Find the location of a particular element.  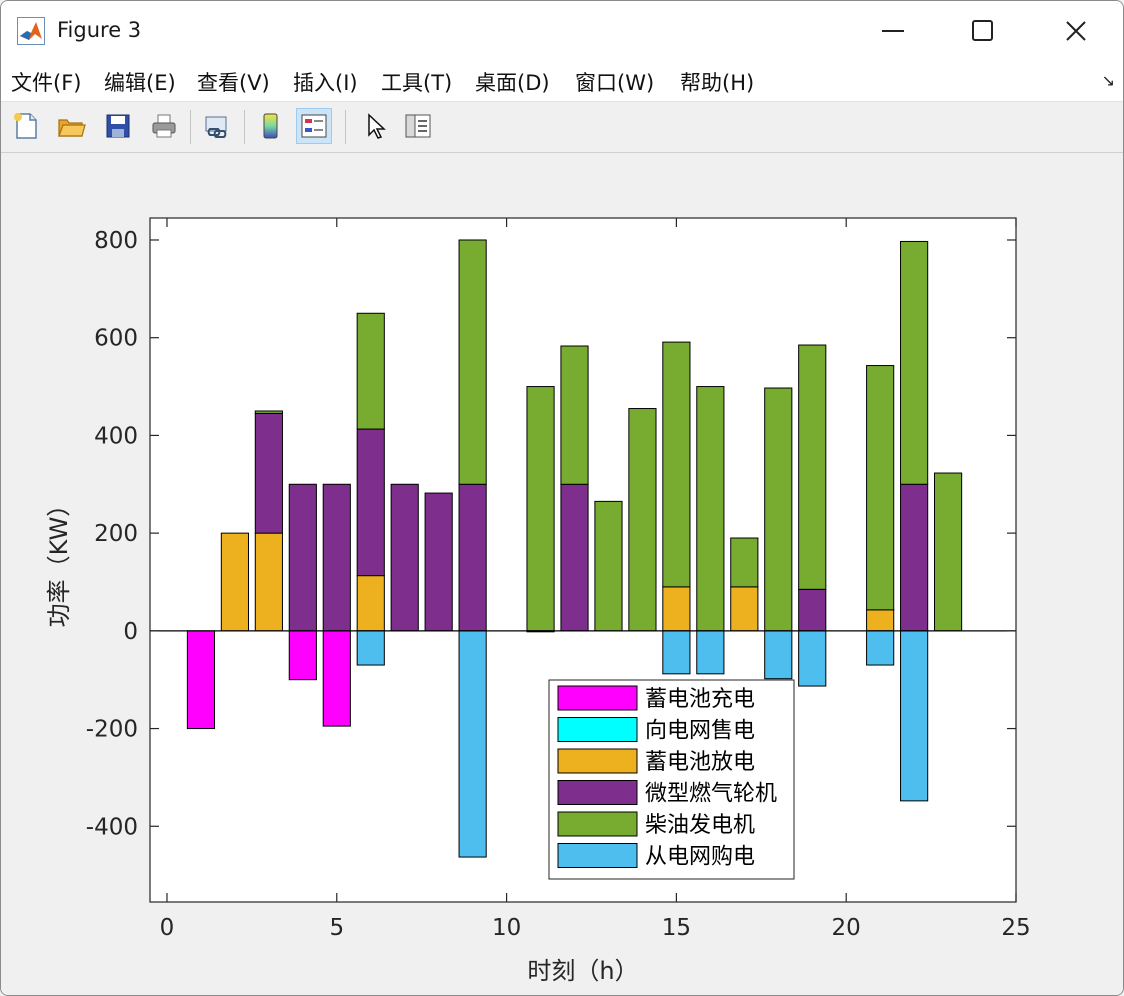

pointer-icon is located at coordinates (377, 126).